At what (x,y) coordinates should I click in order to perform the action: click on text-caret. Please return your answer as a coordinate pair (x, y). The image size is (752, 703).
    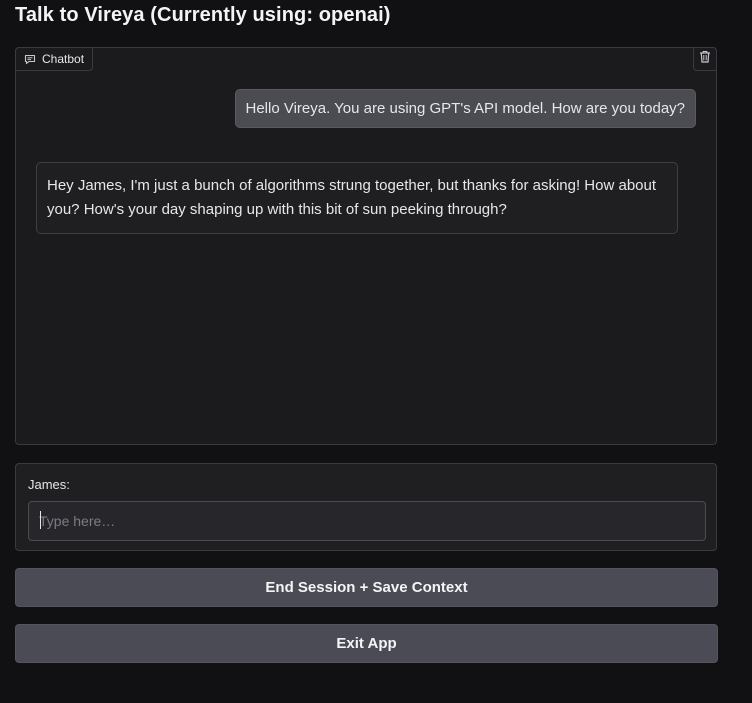
    Looking at the image, I should click on (40, 520).